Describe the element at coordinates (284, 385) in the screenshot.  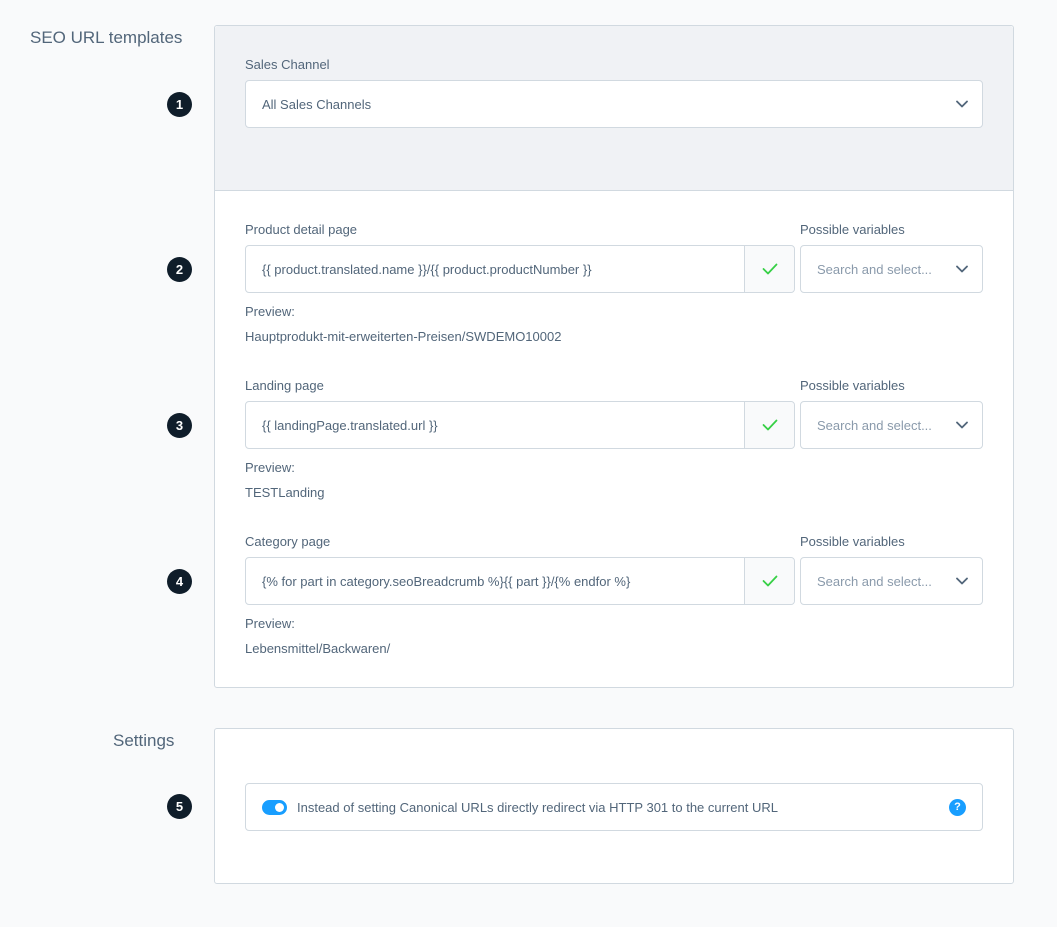
I see `landing-page-label: Landing page` at that location.